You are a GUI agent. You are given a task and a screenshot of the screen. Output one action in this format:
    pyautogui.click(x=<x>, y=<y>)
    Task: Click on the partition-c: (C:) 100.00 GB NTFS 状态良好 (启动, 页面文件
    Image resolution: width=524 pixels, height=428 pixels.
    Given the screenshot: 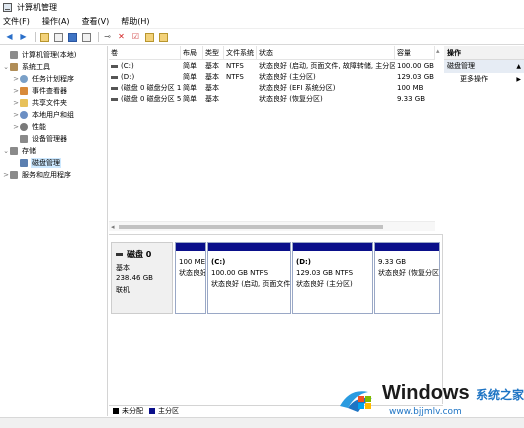 What is the action you would take?
    pyautogui.click(x=249, y=278)
    